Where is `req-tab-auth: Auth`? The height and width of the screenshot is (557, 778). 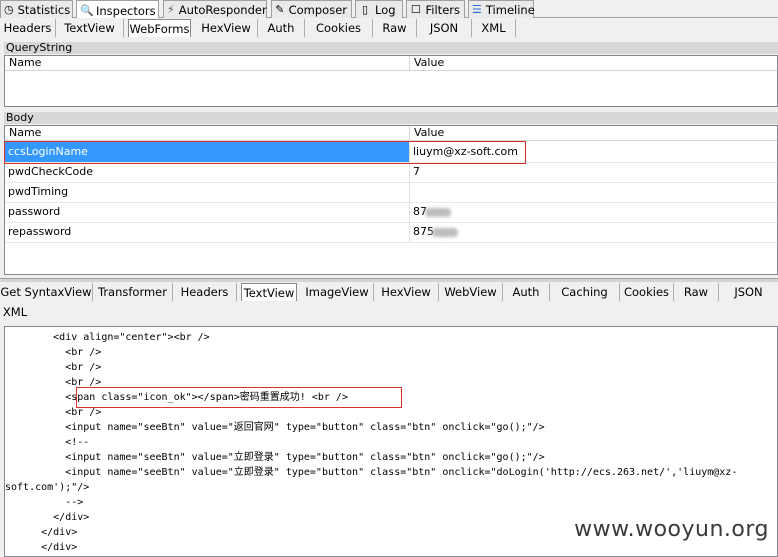 req-tab-auth: Auth is located at coordinates (281, 28).